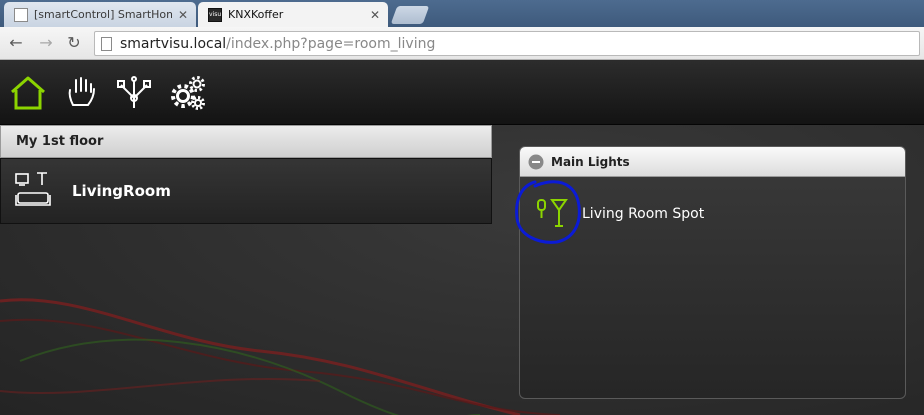 This screenshot has height=415, width=924. What do you see at coordinates (46, 43) in the screenshot?
I see `forward-arrow-icon: →` at bounding box center [46, 43].